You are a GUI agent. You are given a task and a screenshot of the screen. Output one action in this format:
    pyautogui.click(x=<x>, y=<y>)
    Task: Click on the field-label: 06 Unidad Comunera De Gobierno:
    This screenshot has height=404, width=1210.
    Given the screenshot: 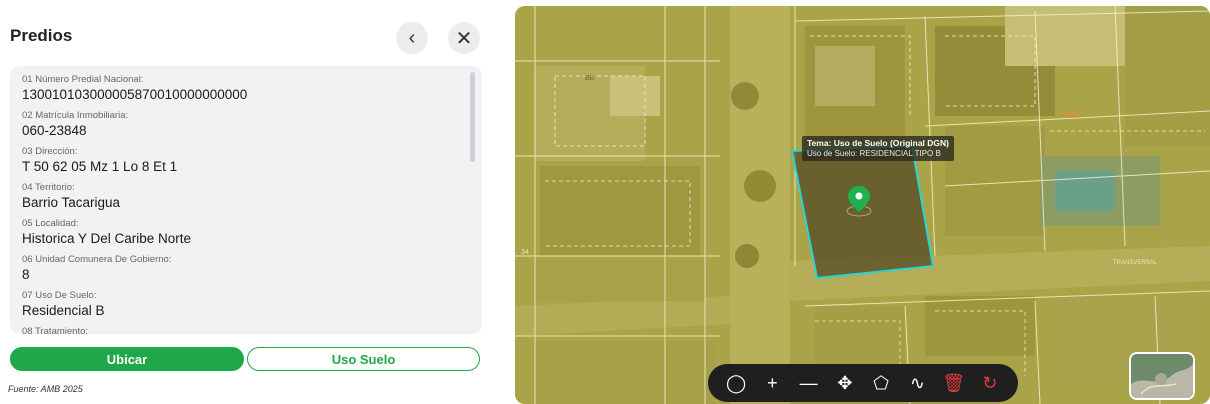 What is the action you would take?
    pyautogui.click(x=97, y=259)
    